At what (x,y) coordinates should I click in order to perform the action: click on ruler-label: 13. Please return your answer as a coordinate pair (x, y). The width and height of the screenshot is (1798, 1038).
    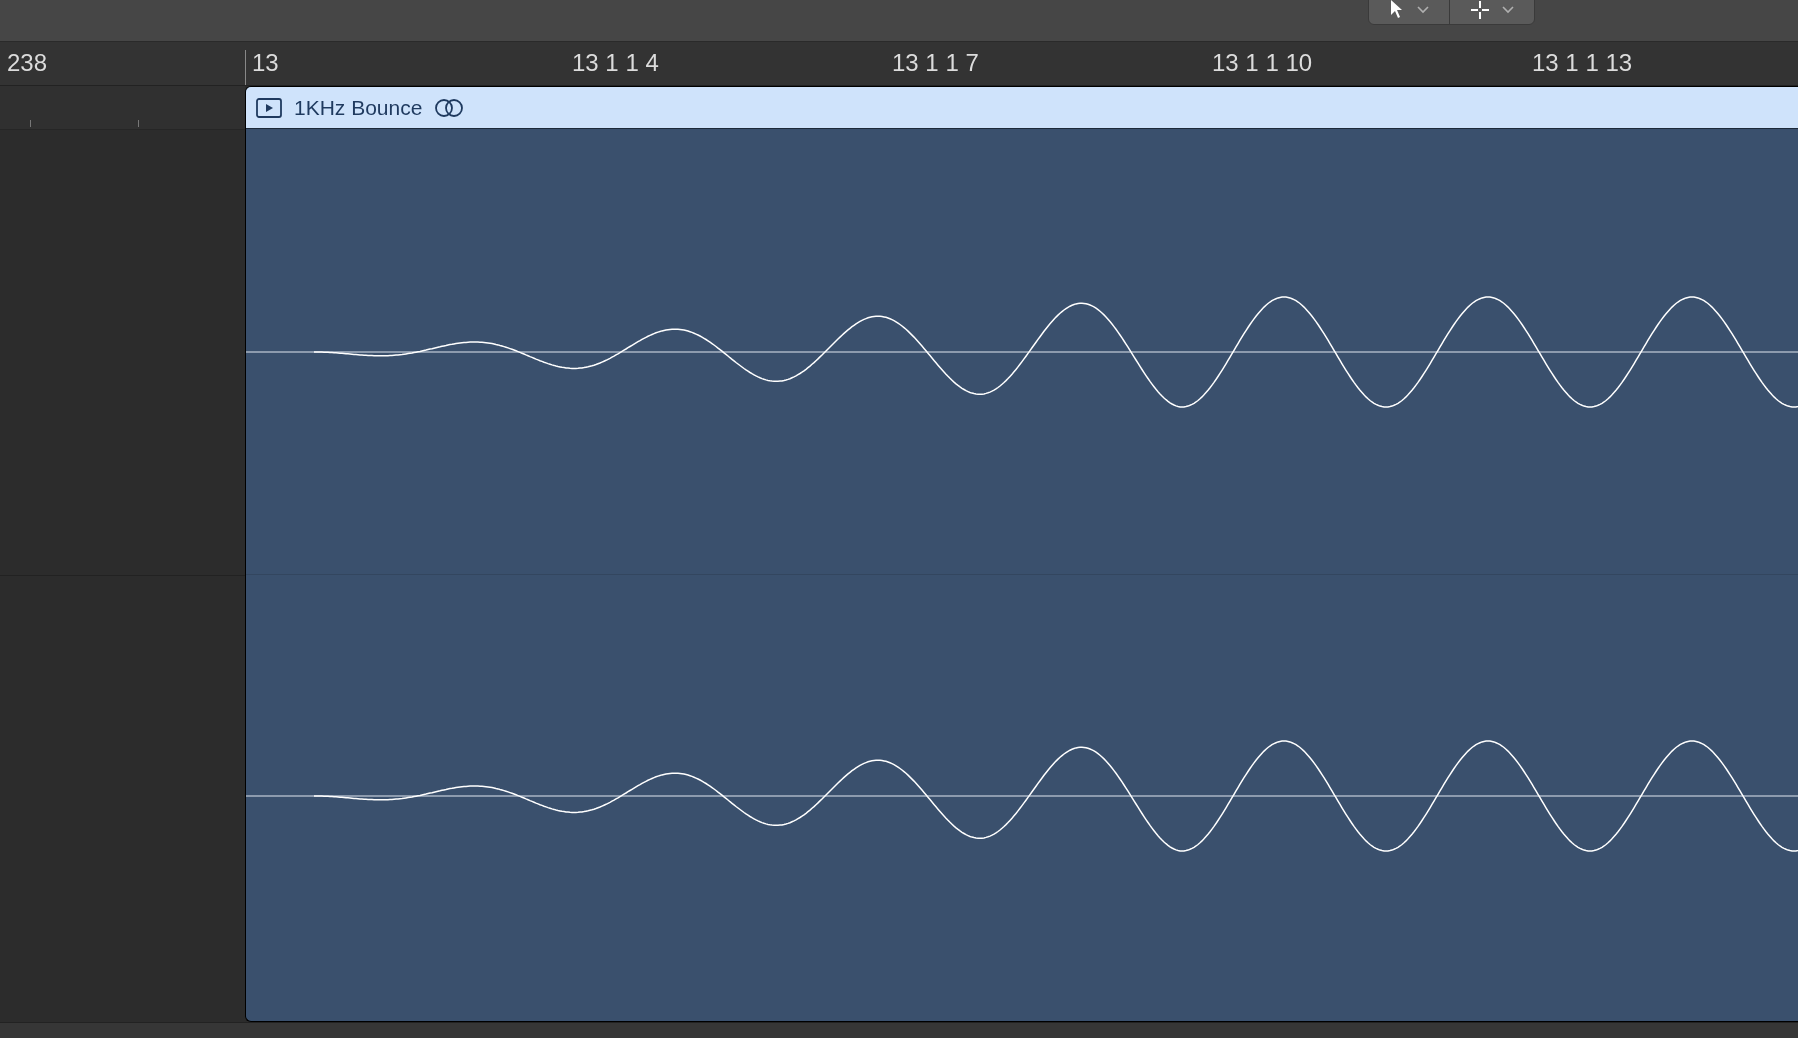
    Looking at the image, I should click on (265, 63).